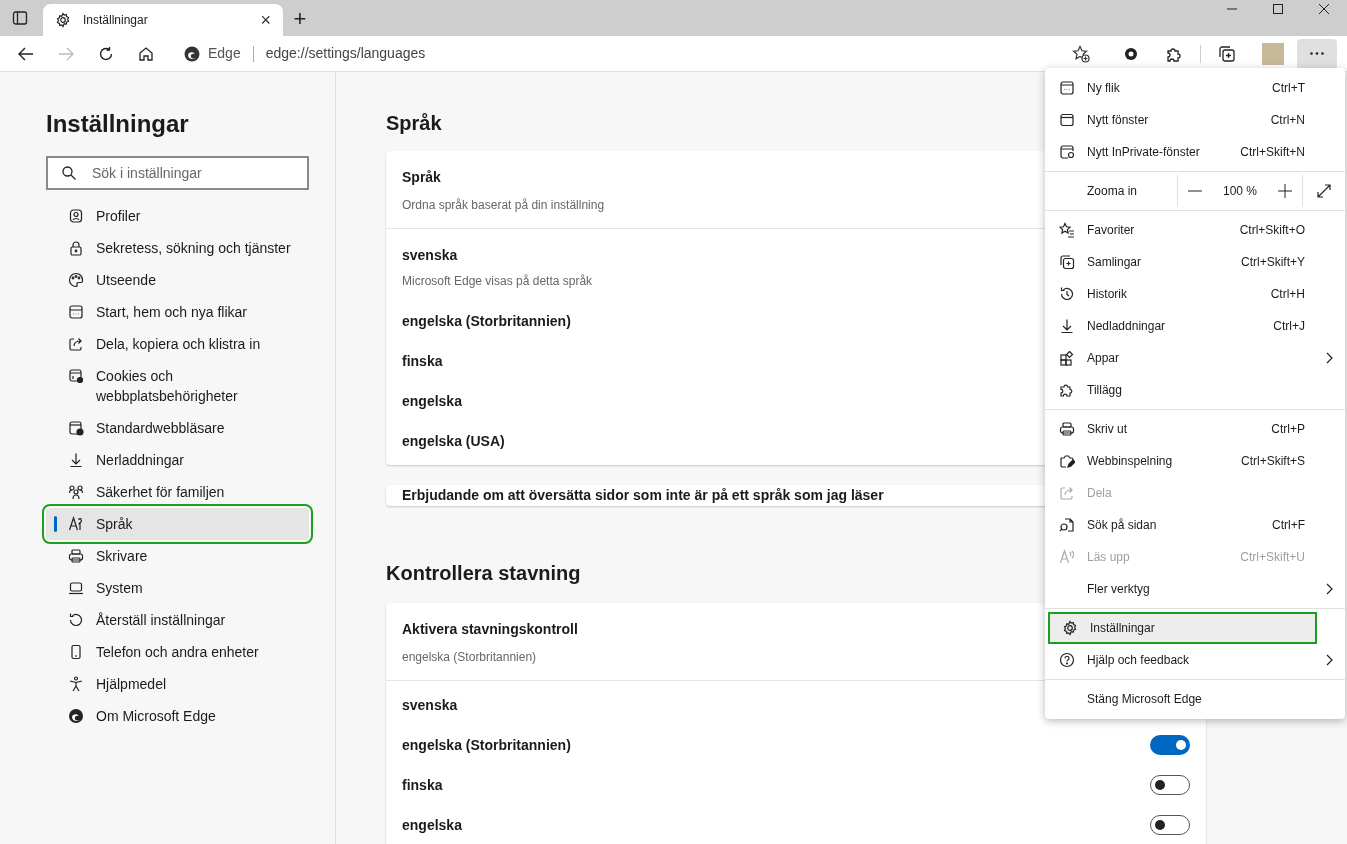 Image resolution: width=1347 pixels, height=844 pixels. I want to click on section-heading: Kontrollera stavning, so click(483, 573).